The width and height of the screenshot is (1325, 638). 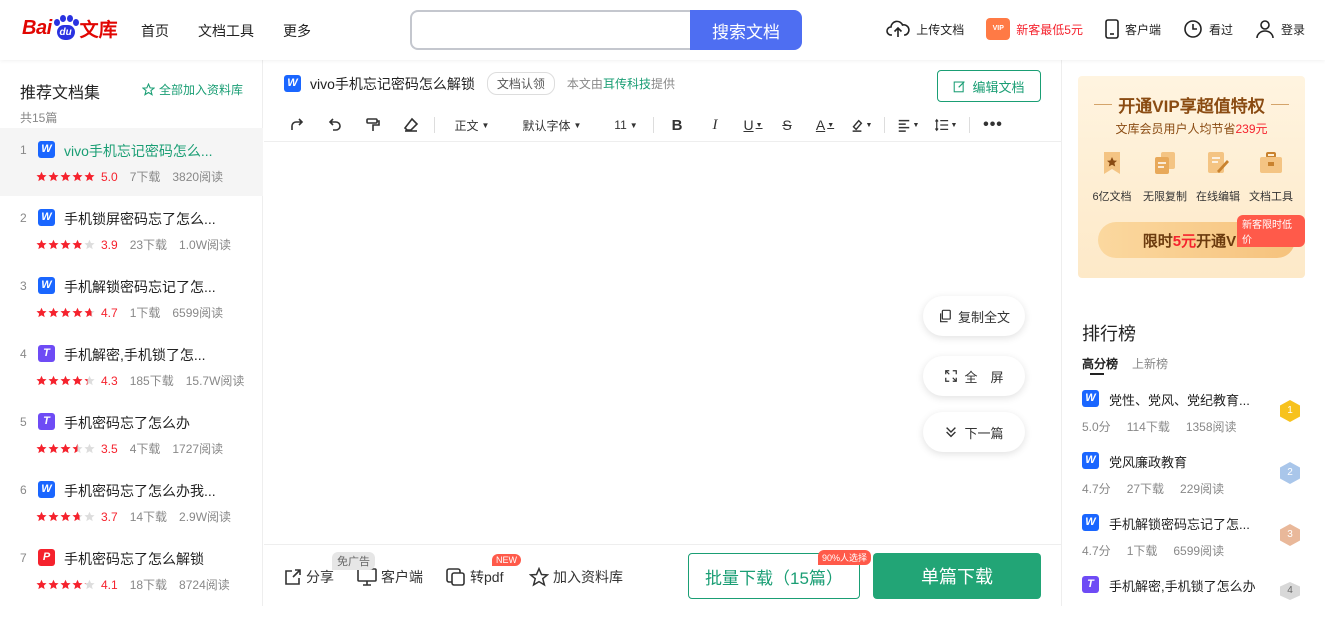 What do you see at coordinates (131, 230) in the screenshot?
I see `doc-list-item: 2 W 手机锁屏密码忘了怎么... 3.9 23下载 1.0W阅读` at bounding box center [131, 230].